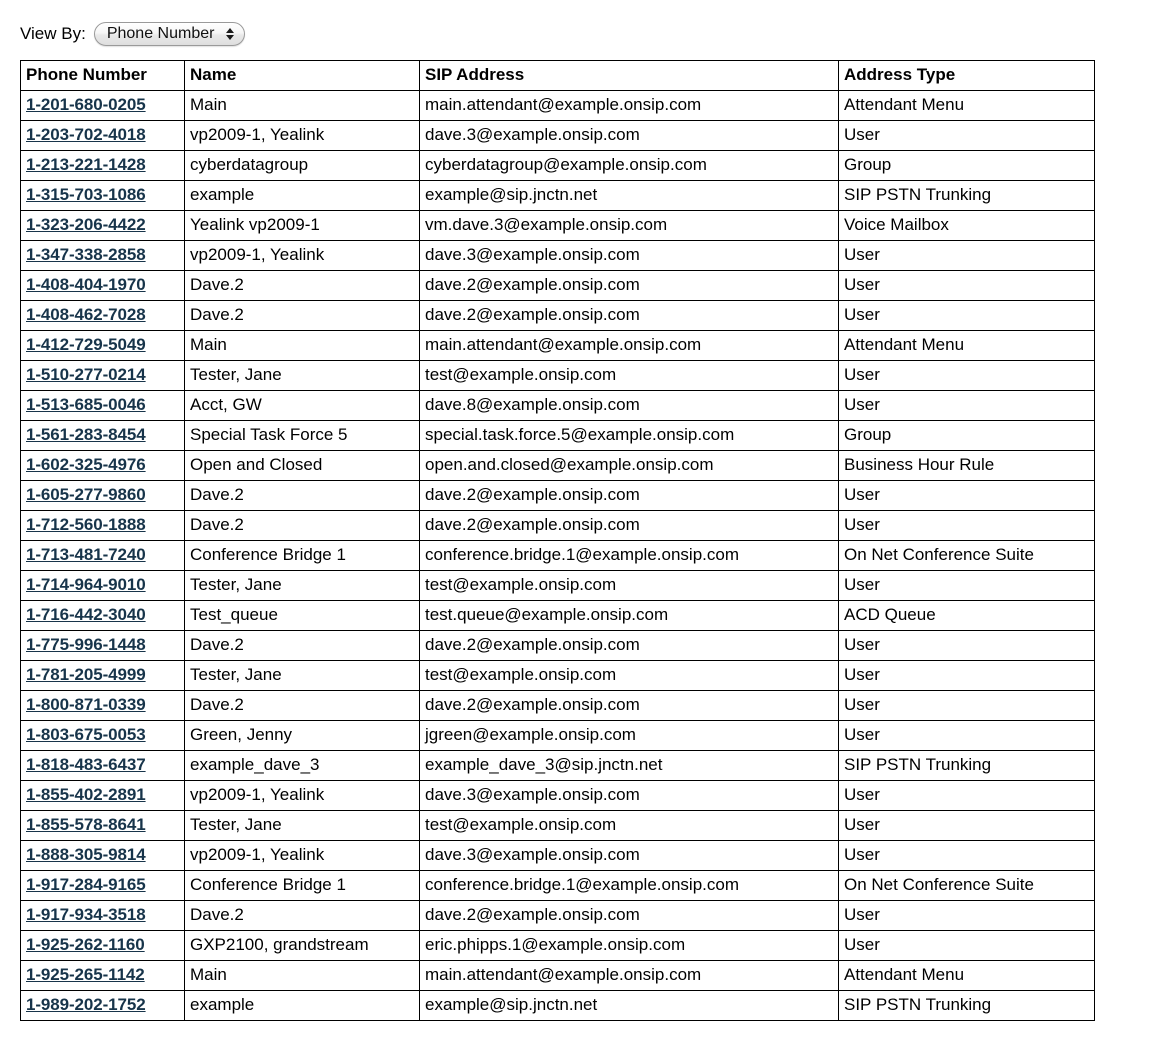  What do you see at coordinates (86, 434) in the screenshot?
I see `phone-number-link: 1-561-283-8454` at bounding box center [86, 434].